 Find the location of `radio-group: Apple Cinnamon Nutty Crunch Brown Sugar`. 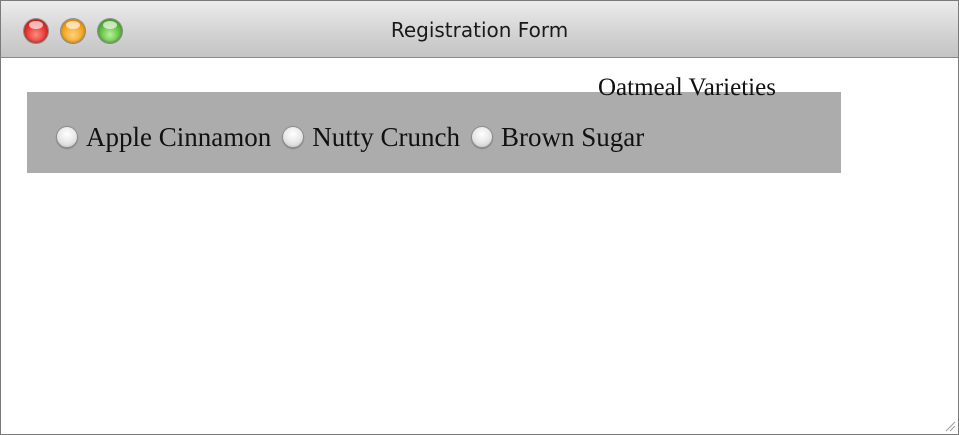

radio-group: Apple Cinnamon Nutty Crunch Brown Sugar is located at coordinates (355, 137).